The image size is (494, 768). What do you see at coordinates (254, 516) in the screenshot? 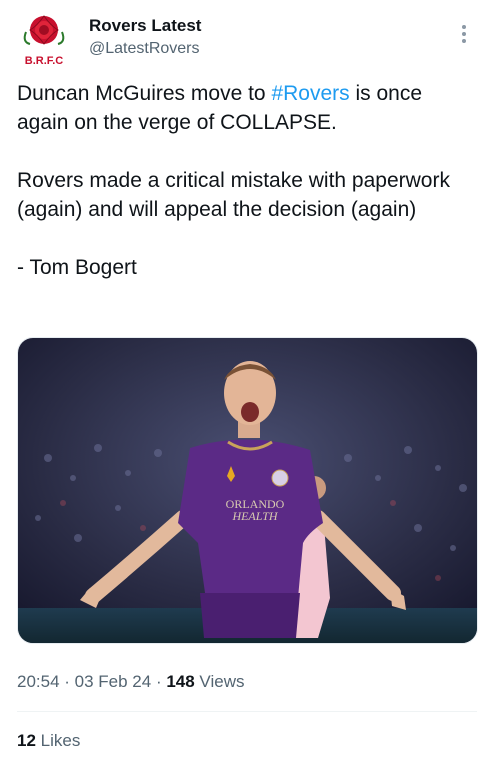
I see `svg-text: HEALTH` at bounding box center [254, 516].